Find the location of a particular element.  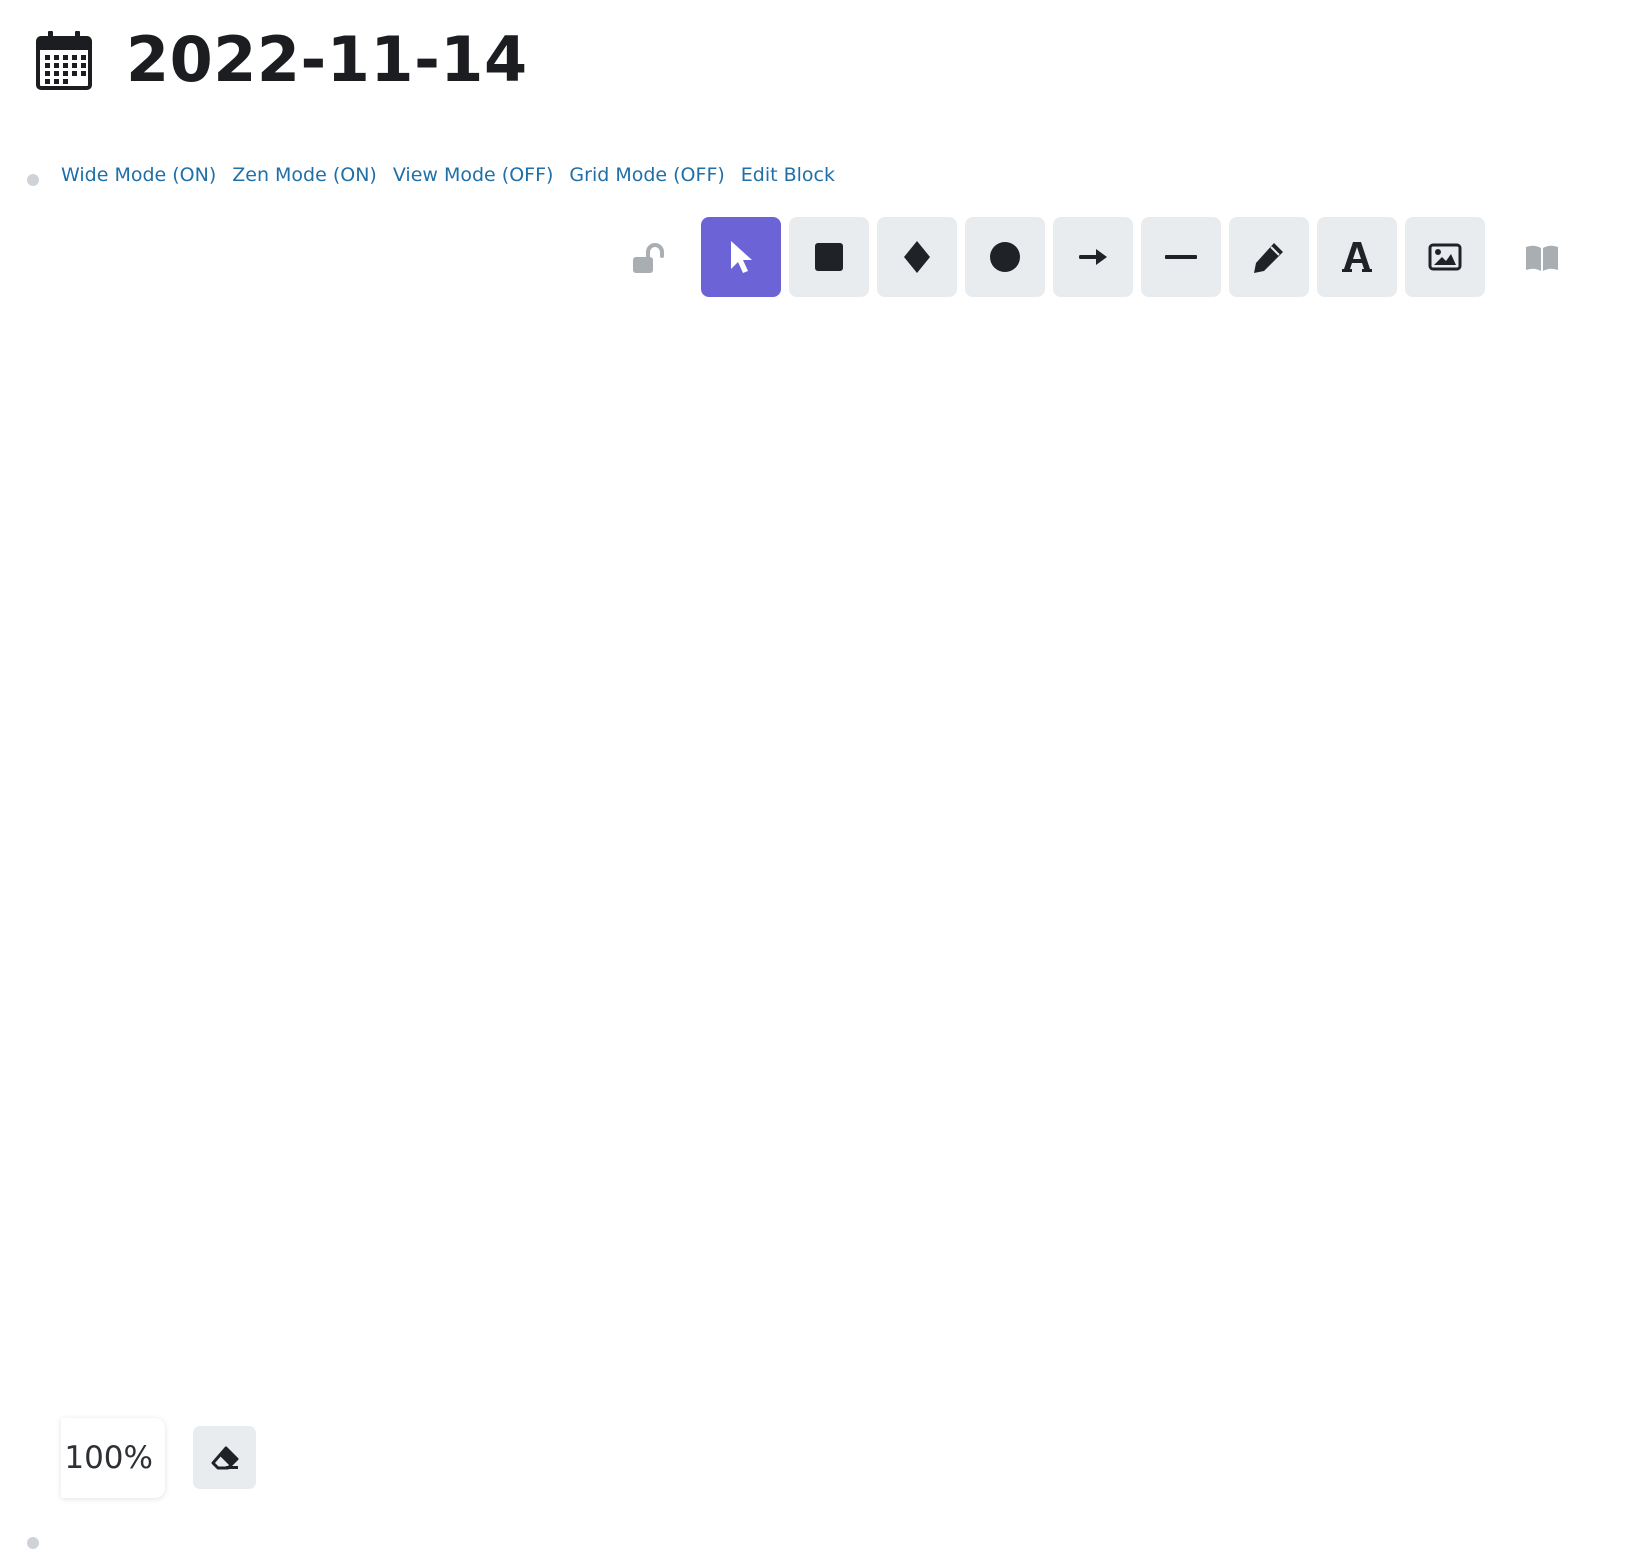

circle-icon is located at coordinates (1005, 257).